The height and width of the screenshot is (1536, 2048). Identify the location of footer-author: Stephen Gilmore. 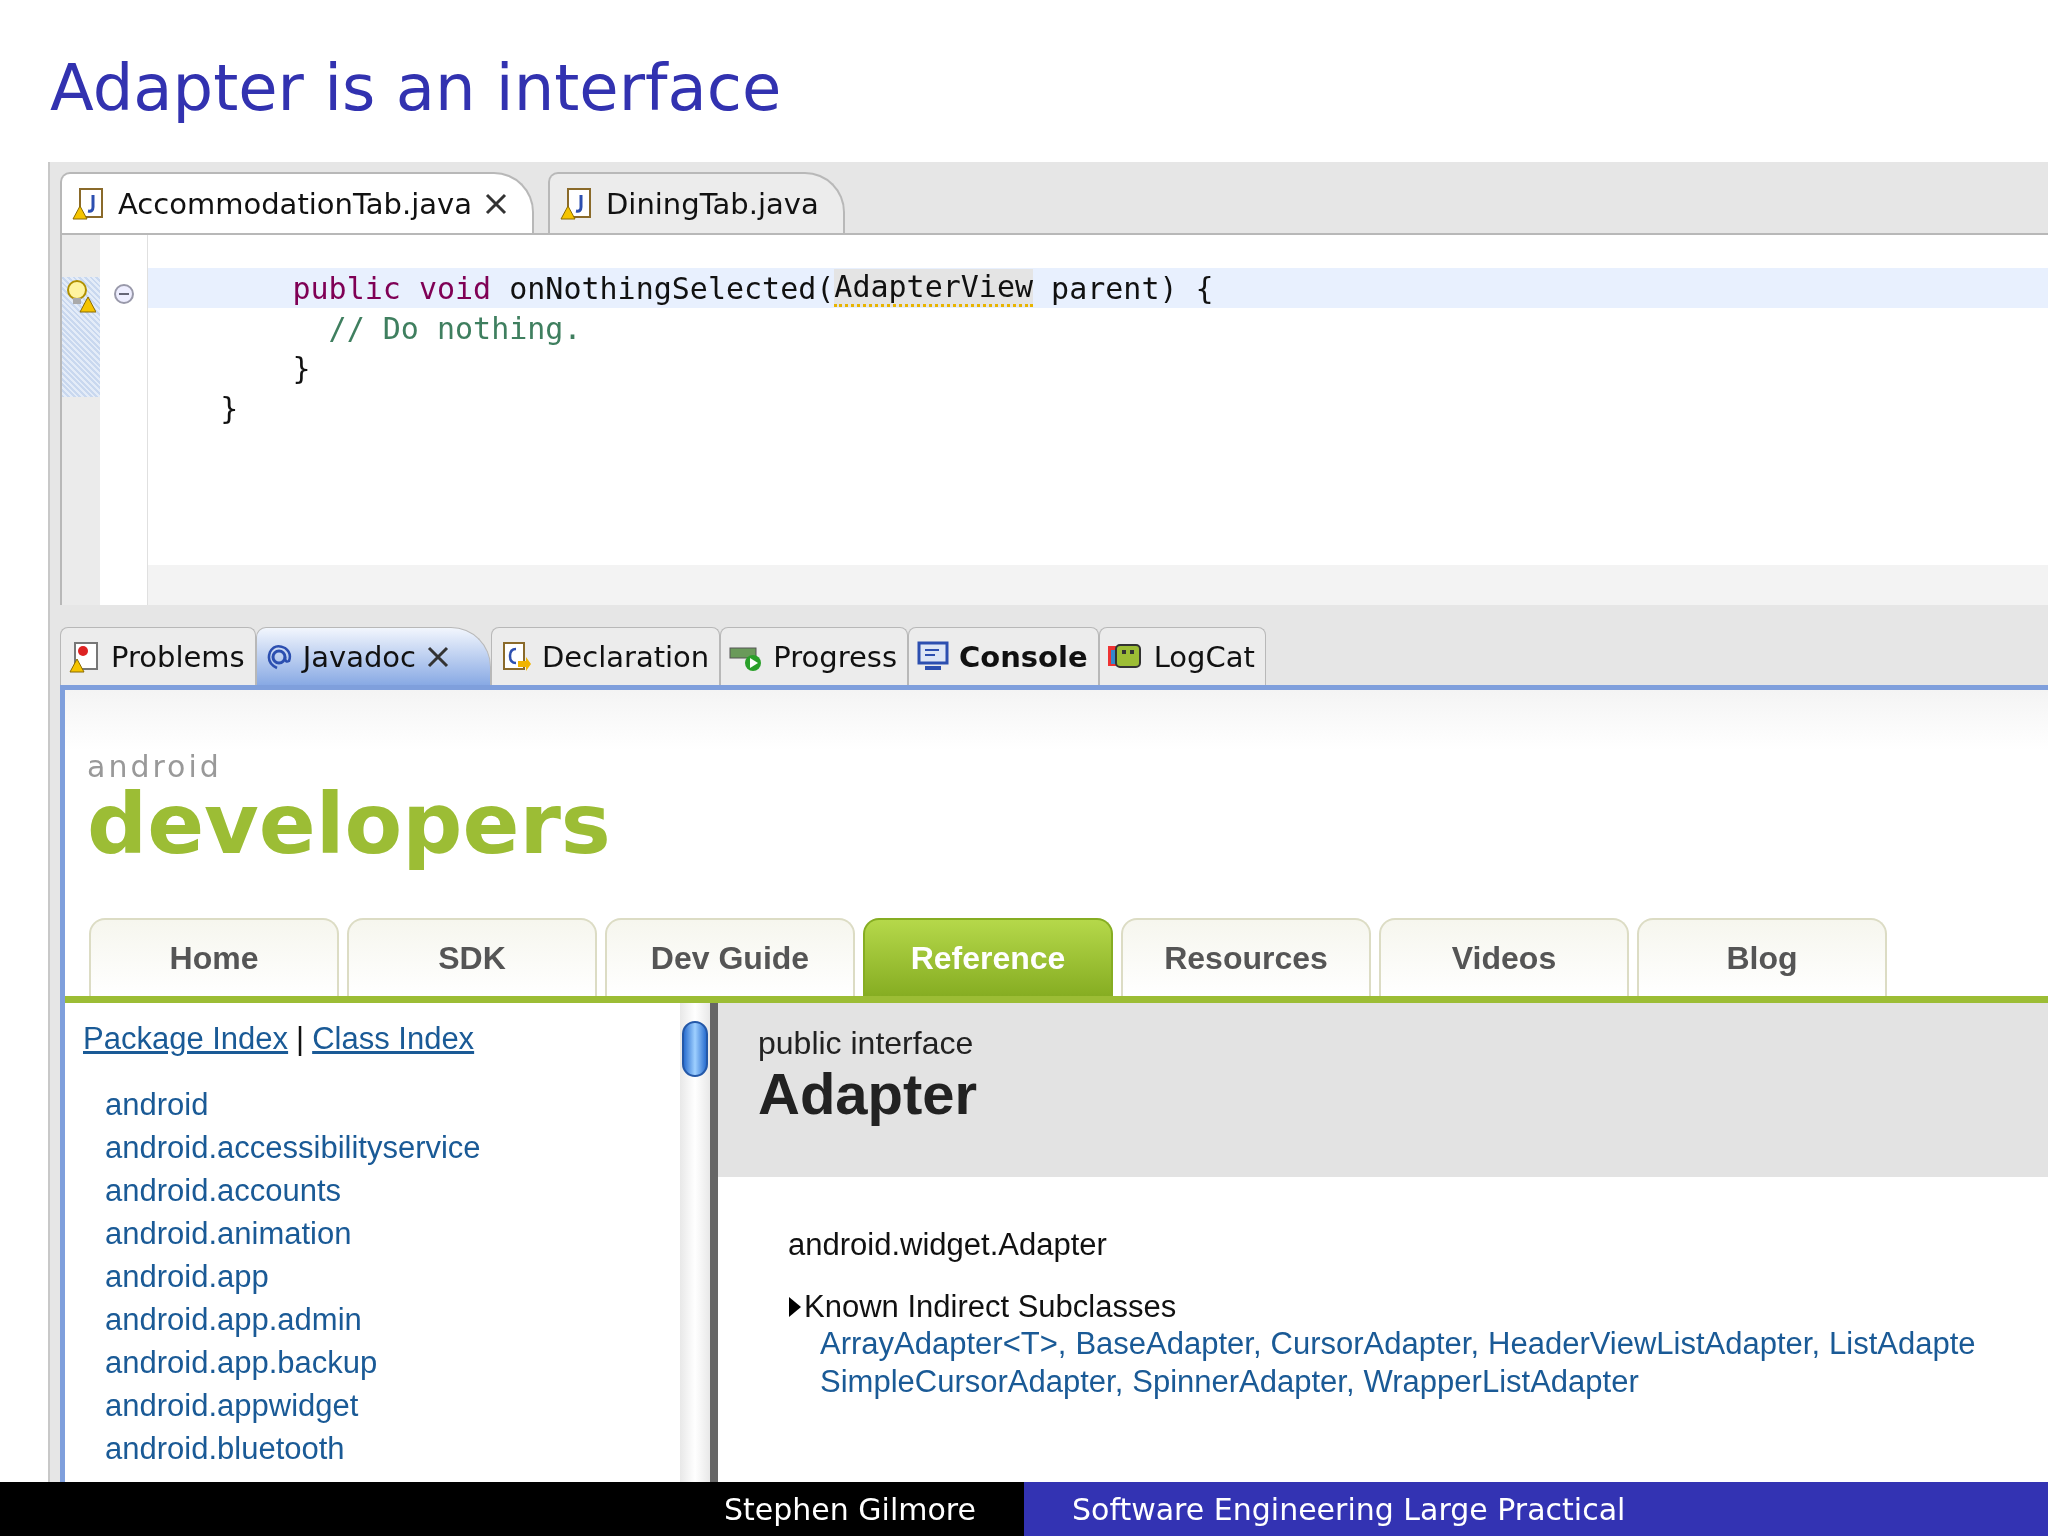
(850, 1509).